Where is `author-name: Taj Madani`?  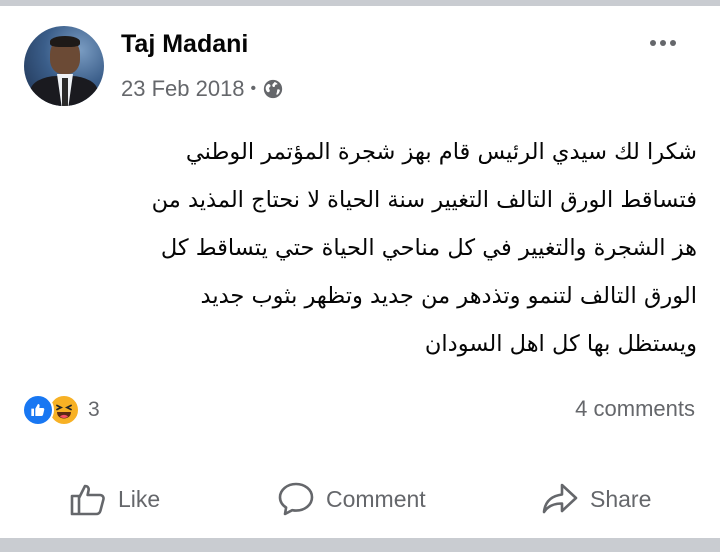 author-name: Taj Madani is located at coordinates (184, 44).